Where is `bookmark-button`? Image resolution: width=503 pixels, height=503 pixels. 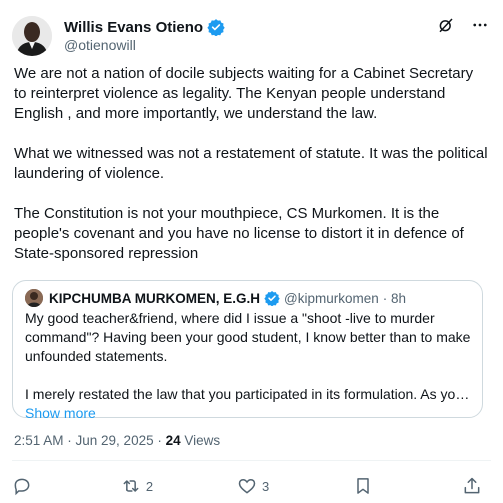
bookmark-button is located at coordinates (365, 486).